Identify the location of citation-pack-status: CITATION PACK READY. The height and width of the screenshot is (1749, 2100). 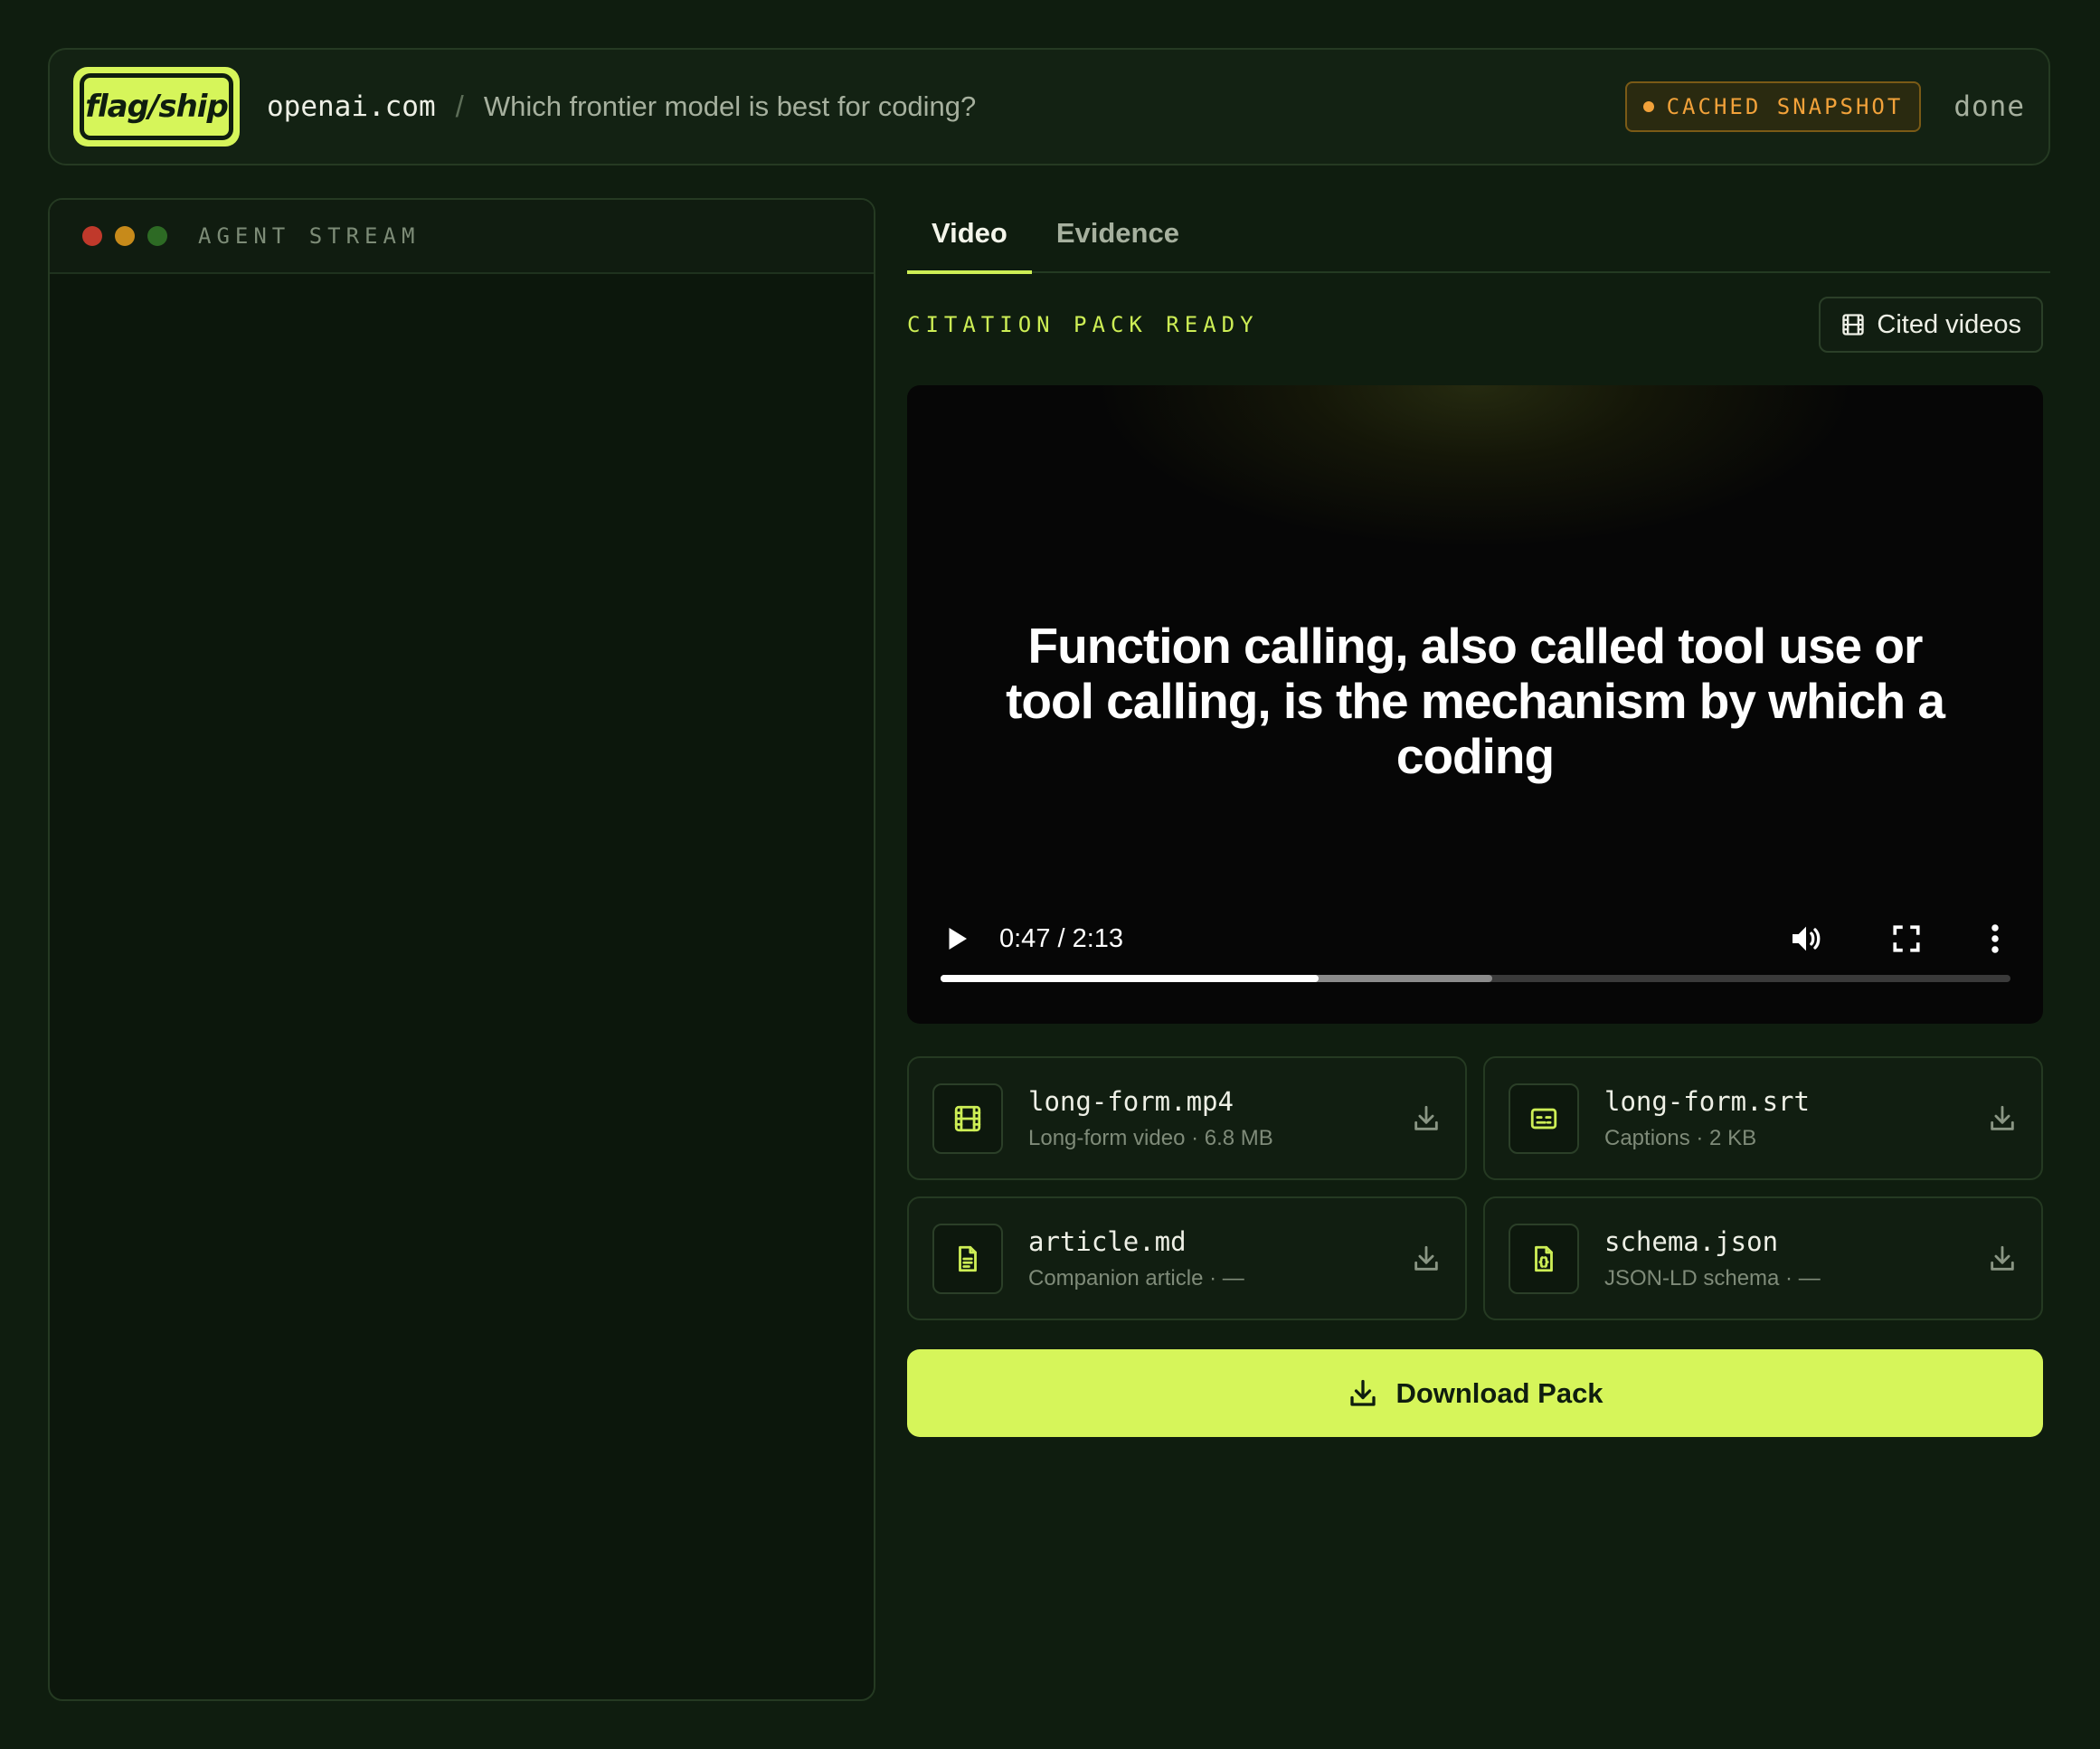
(1083, 324).